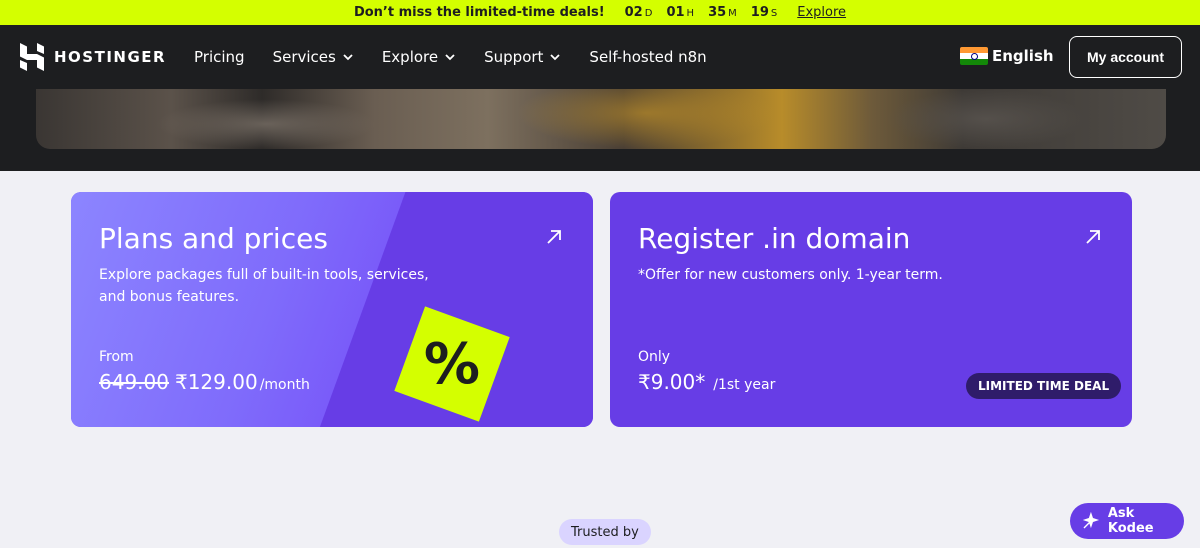 The height and width of the screenshot is (548, 1200). I want to click on price: 649.00 ₹129.00 /month, so click(204, 382).